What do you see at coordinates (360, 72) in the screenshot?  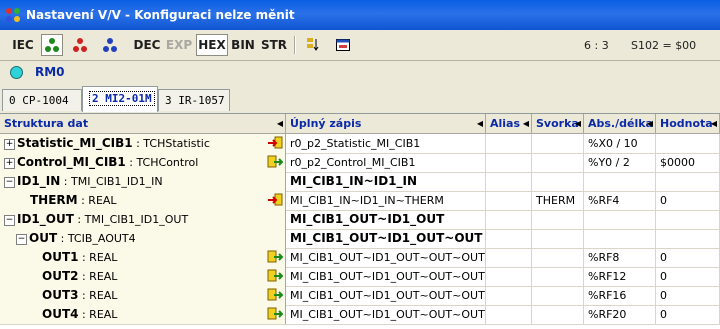 I see `rack-module-row: RM0` at bounding box center [360, 72].